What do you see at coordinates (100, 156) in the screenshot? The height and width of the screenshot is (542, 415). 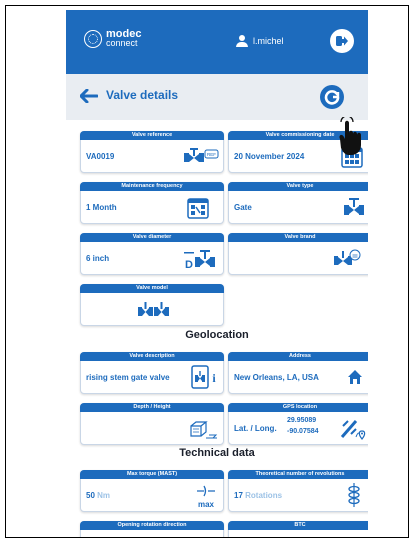 I see `card-value: VA0019` at bounding box center [100, 156].